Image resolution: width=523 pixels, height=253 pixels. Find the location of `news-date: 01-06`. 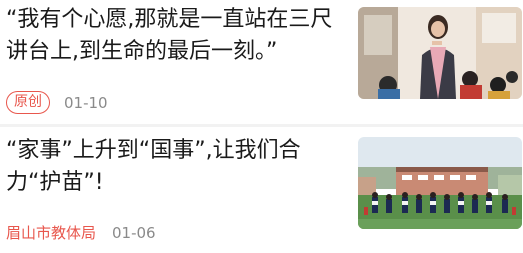

news-date: 01-06 is located at coordinates (134, 232).